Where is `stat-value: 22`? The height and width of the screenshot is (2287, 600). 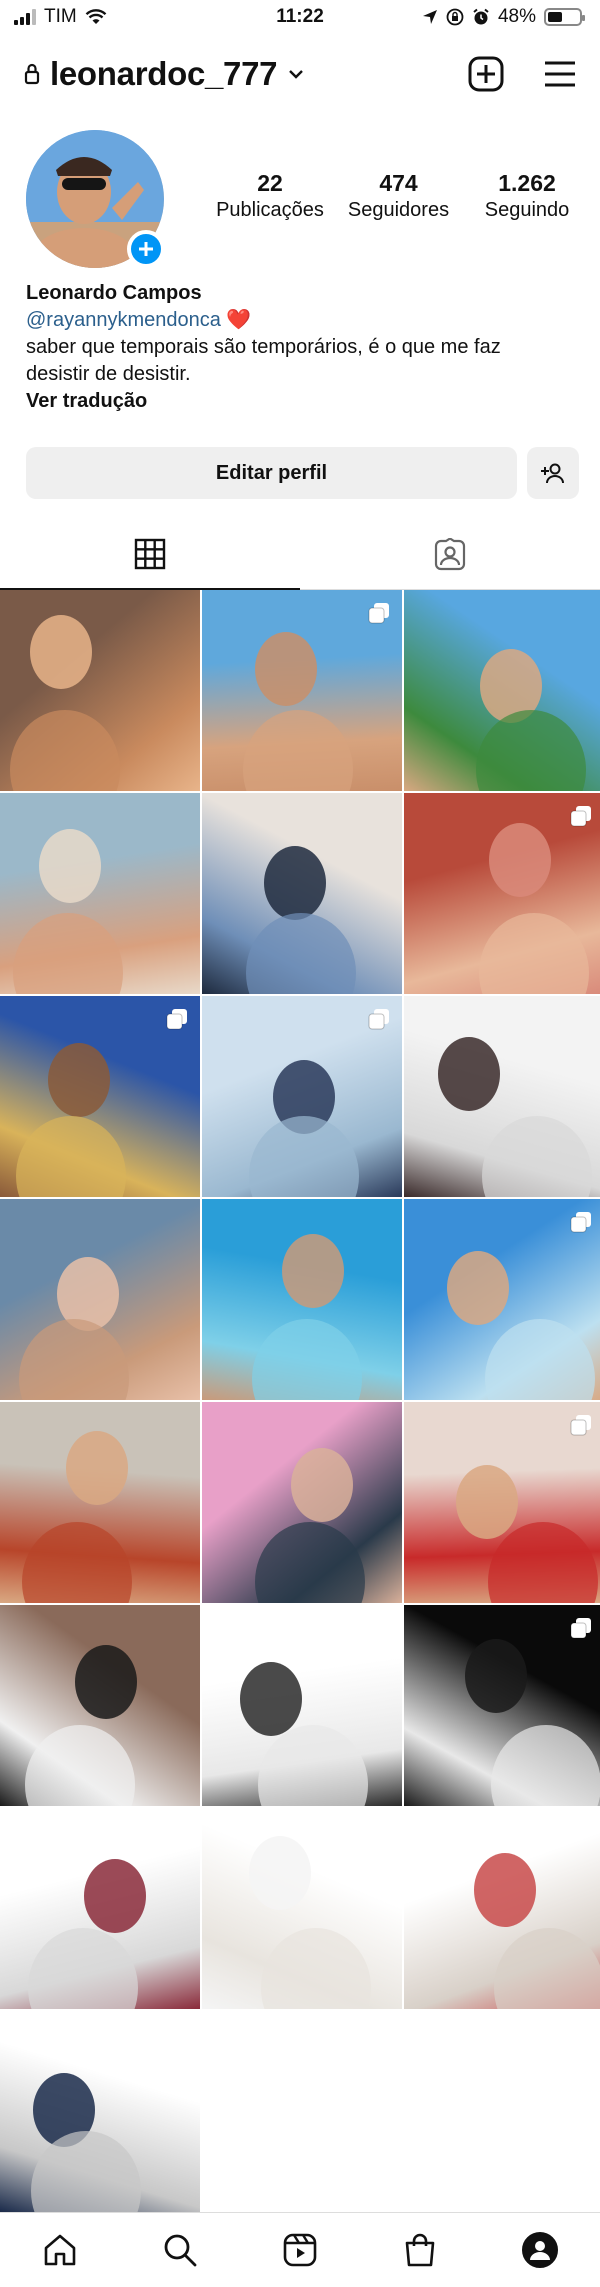 stat-value: 22 is located at coordinates (270, 183).